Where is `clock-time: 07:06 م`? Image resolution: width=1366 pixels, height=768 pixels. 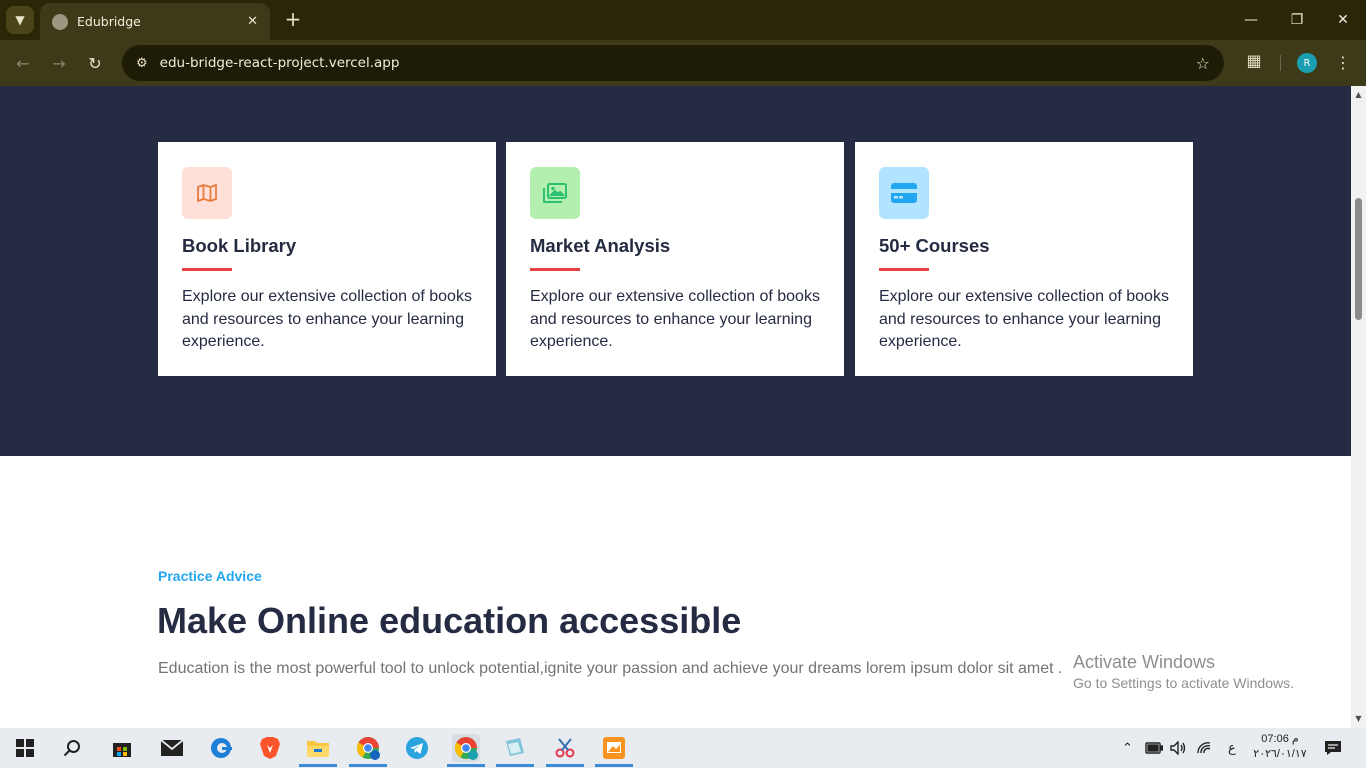 clock-time: 07:06 م is located at coordinates (1280, 739).